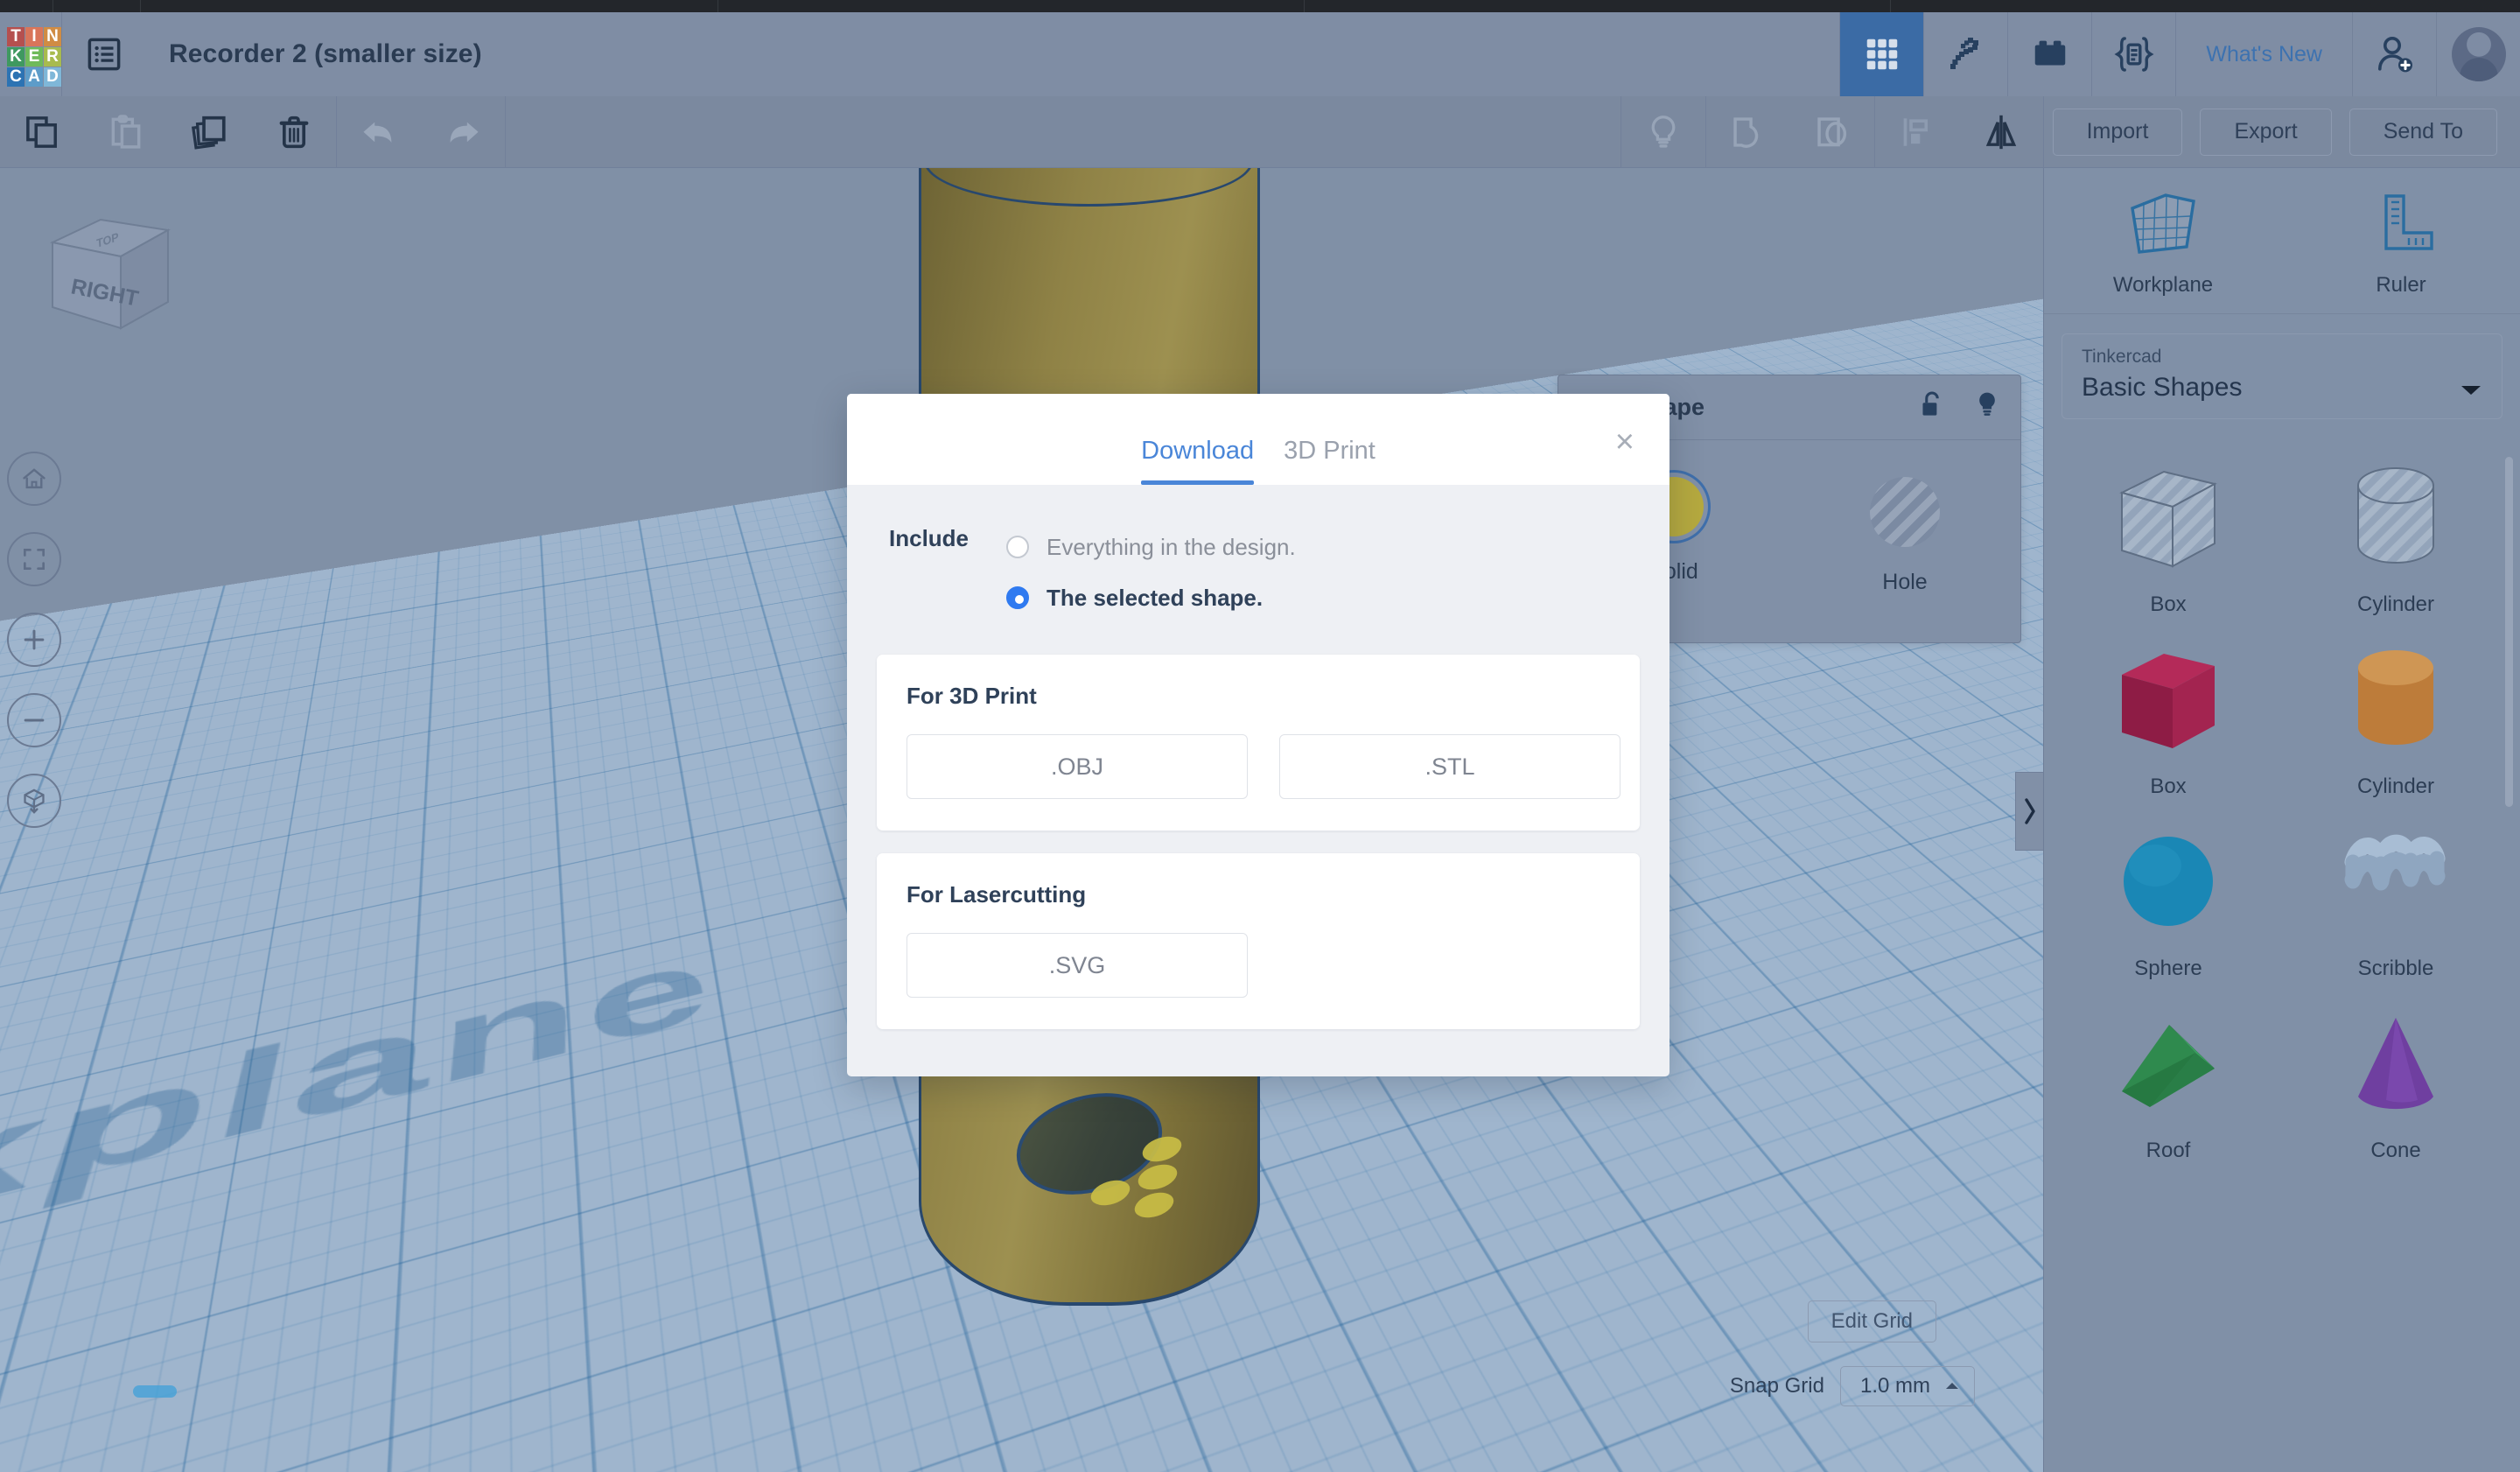 The image size is (2520, 1472). I want to click on export-button: Export, so click(2266, 132).